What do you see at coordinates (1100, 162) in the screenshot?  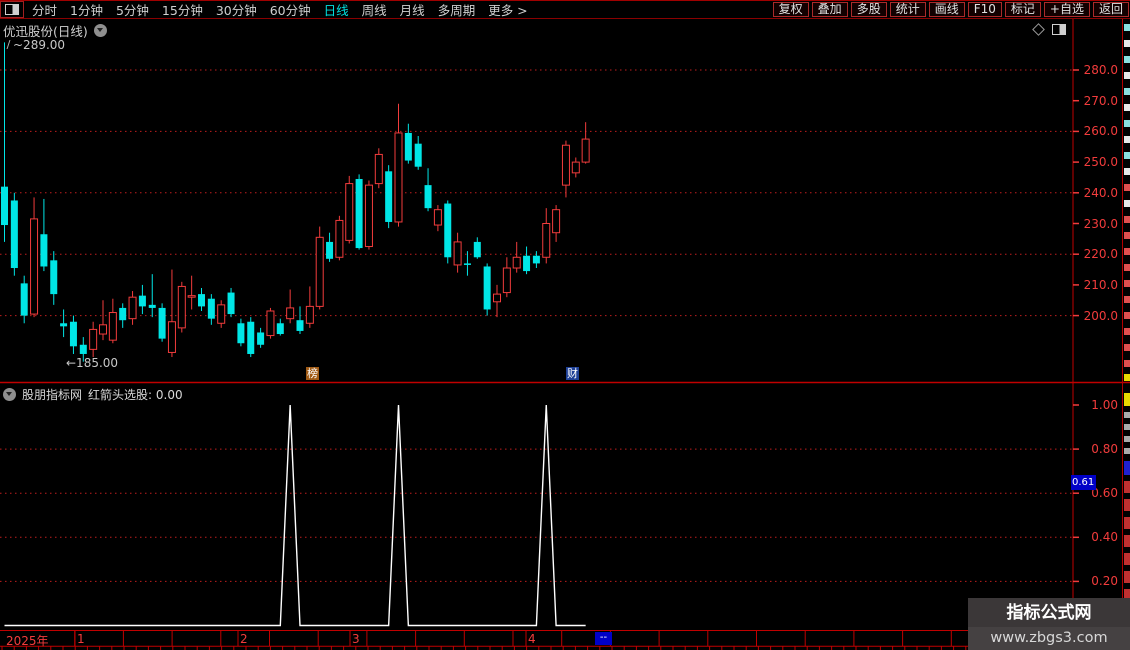 I see `price-axis-label: 250.0` at bounding box center [1100, 162].